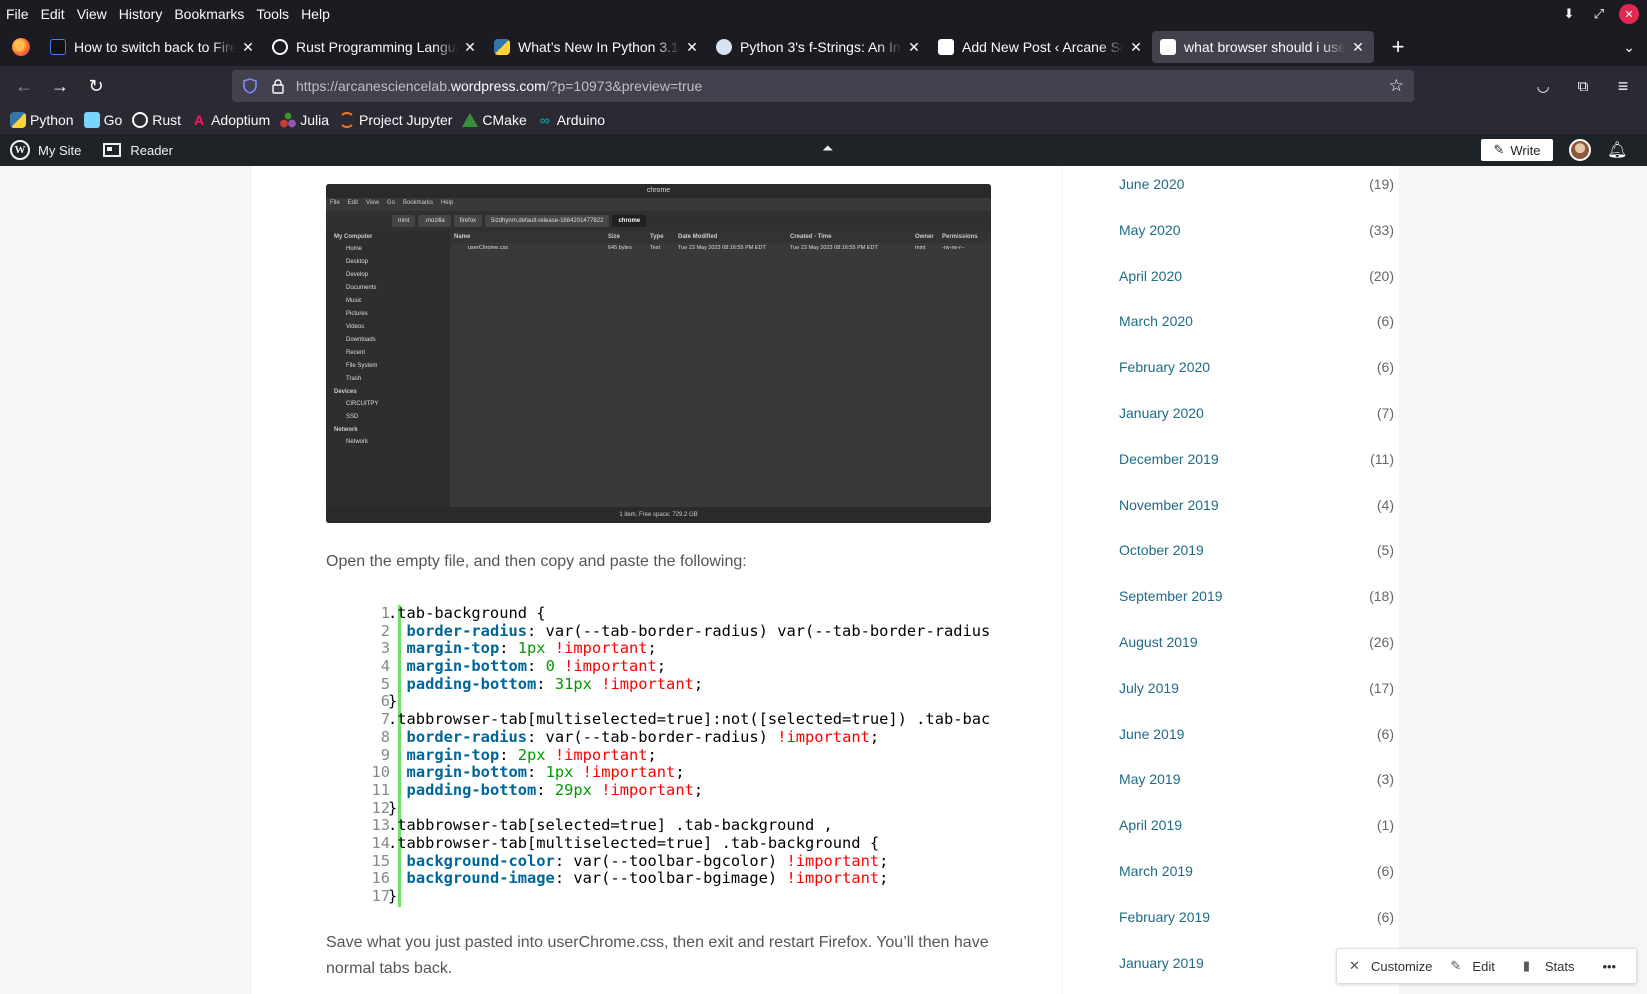 The image size is (1647, 994). I want to click on archive-month-link: December 2019, so click(1169, 459).